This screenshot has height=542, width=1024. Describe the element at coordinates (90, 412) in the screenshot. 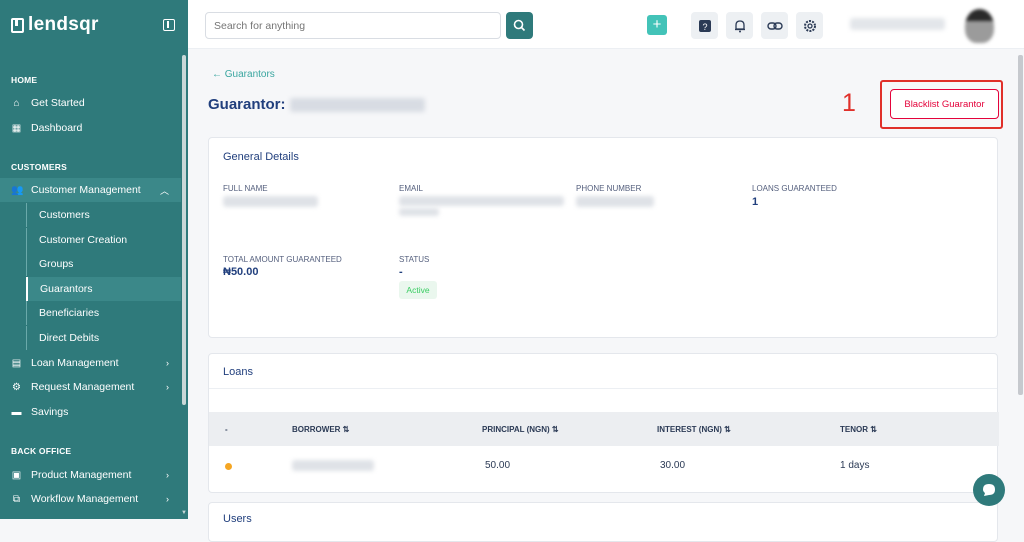

I see `sidebar-item-savings: ▬ Savings` at that location.